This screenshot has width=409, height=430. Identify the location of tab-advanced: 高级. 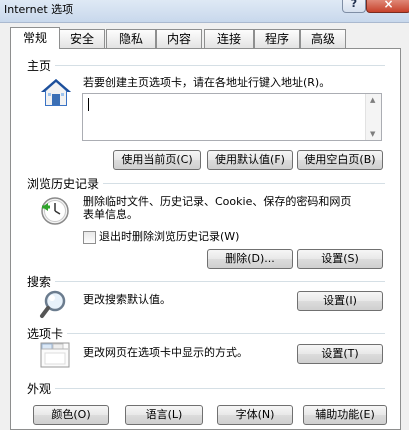
(323, 38).